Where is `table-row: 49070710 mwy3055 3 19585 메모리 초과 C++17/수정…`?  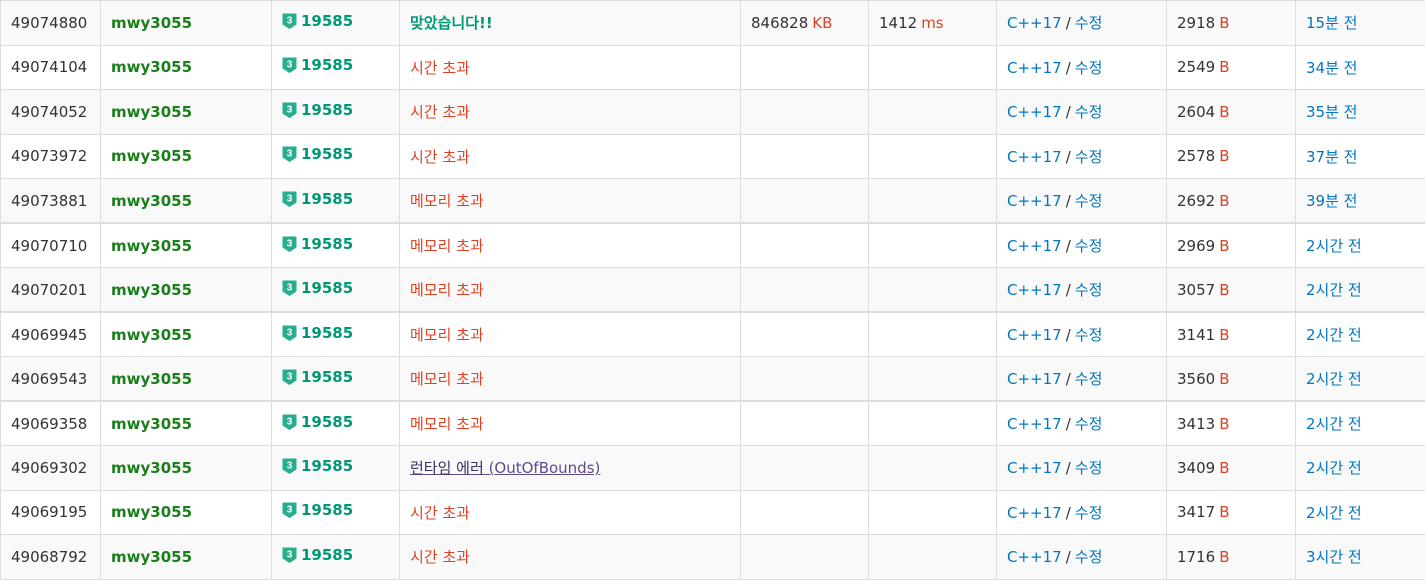 table-row: 49070710 mwy3055 3 19585 메모리 초과 C++17/수정… is located at coordinates (713, 245).